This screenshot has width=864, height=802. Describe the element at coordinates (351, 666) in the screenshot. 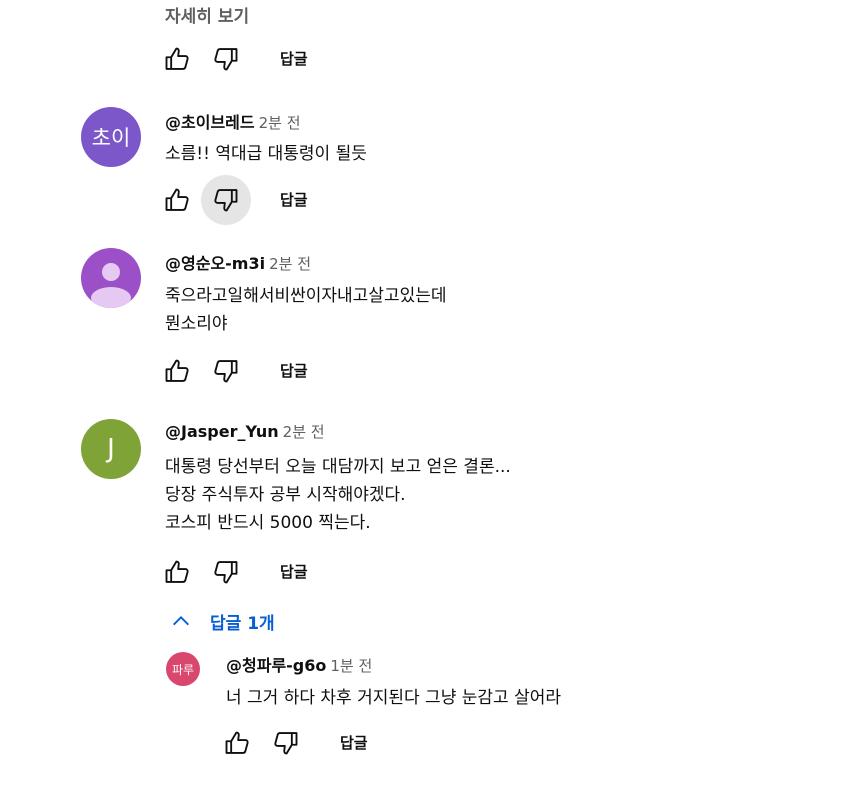

I see `reply-time: 1분 전` at that location.